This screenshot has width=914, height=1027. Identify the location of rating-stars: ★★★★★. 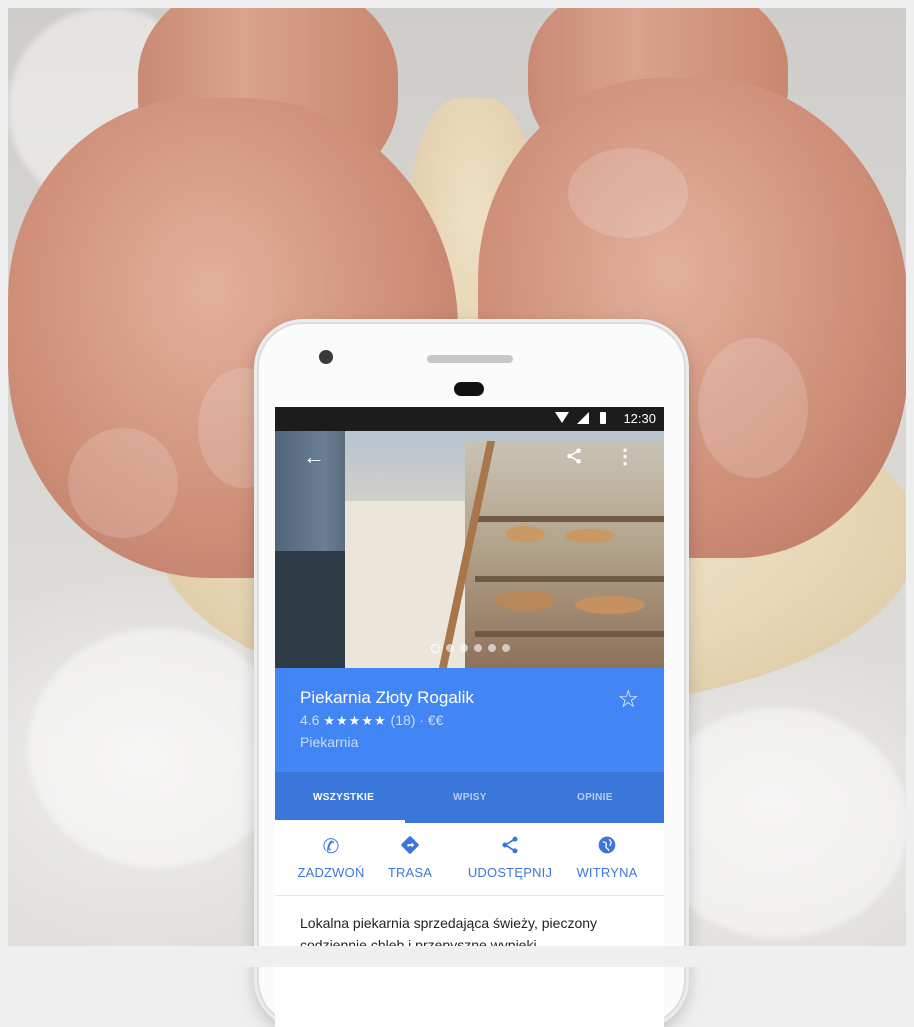
(355, 720).